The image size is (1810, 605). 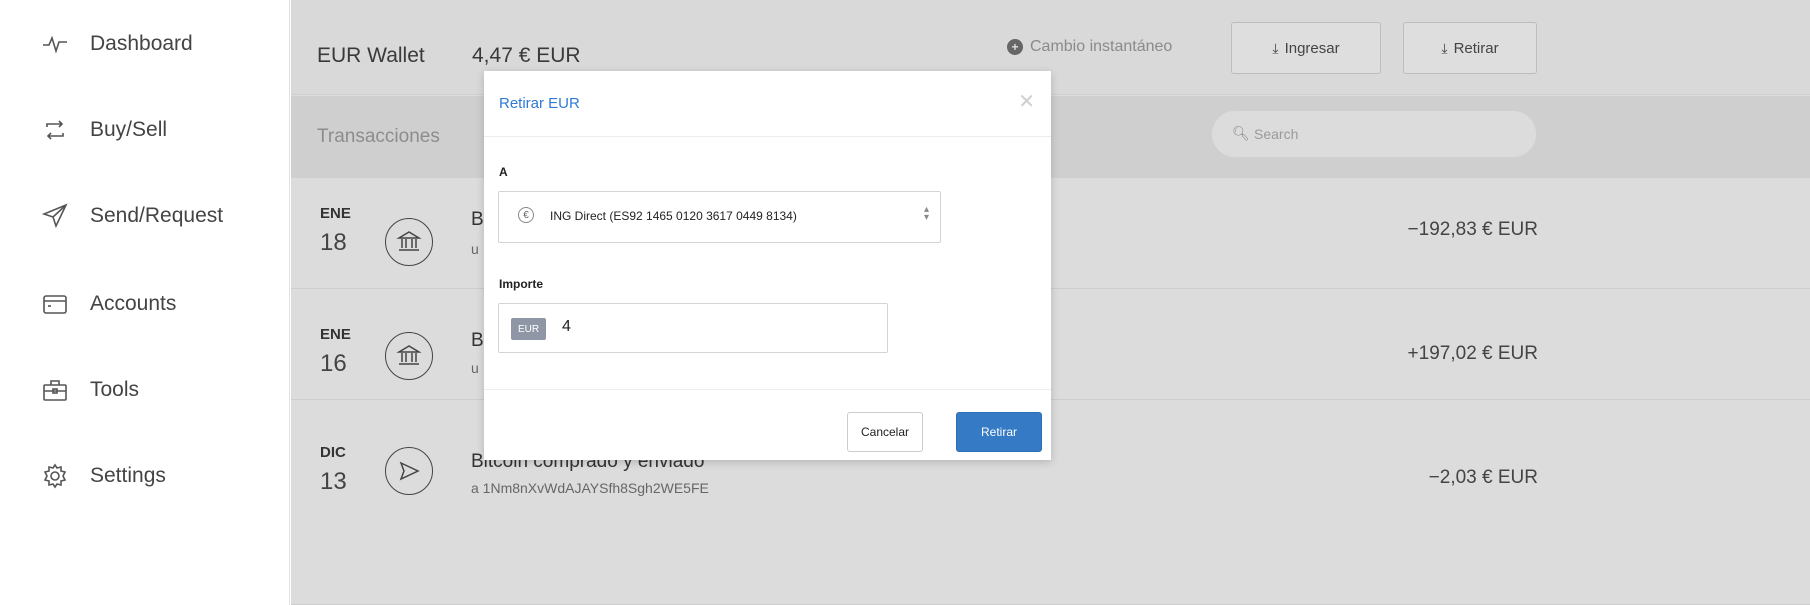 What do you see at coordinates (1312, 48) in the screenshot?
I see `deposit-label: Ingresar` at bounding box center [1312, 48].